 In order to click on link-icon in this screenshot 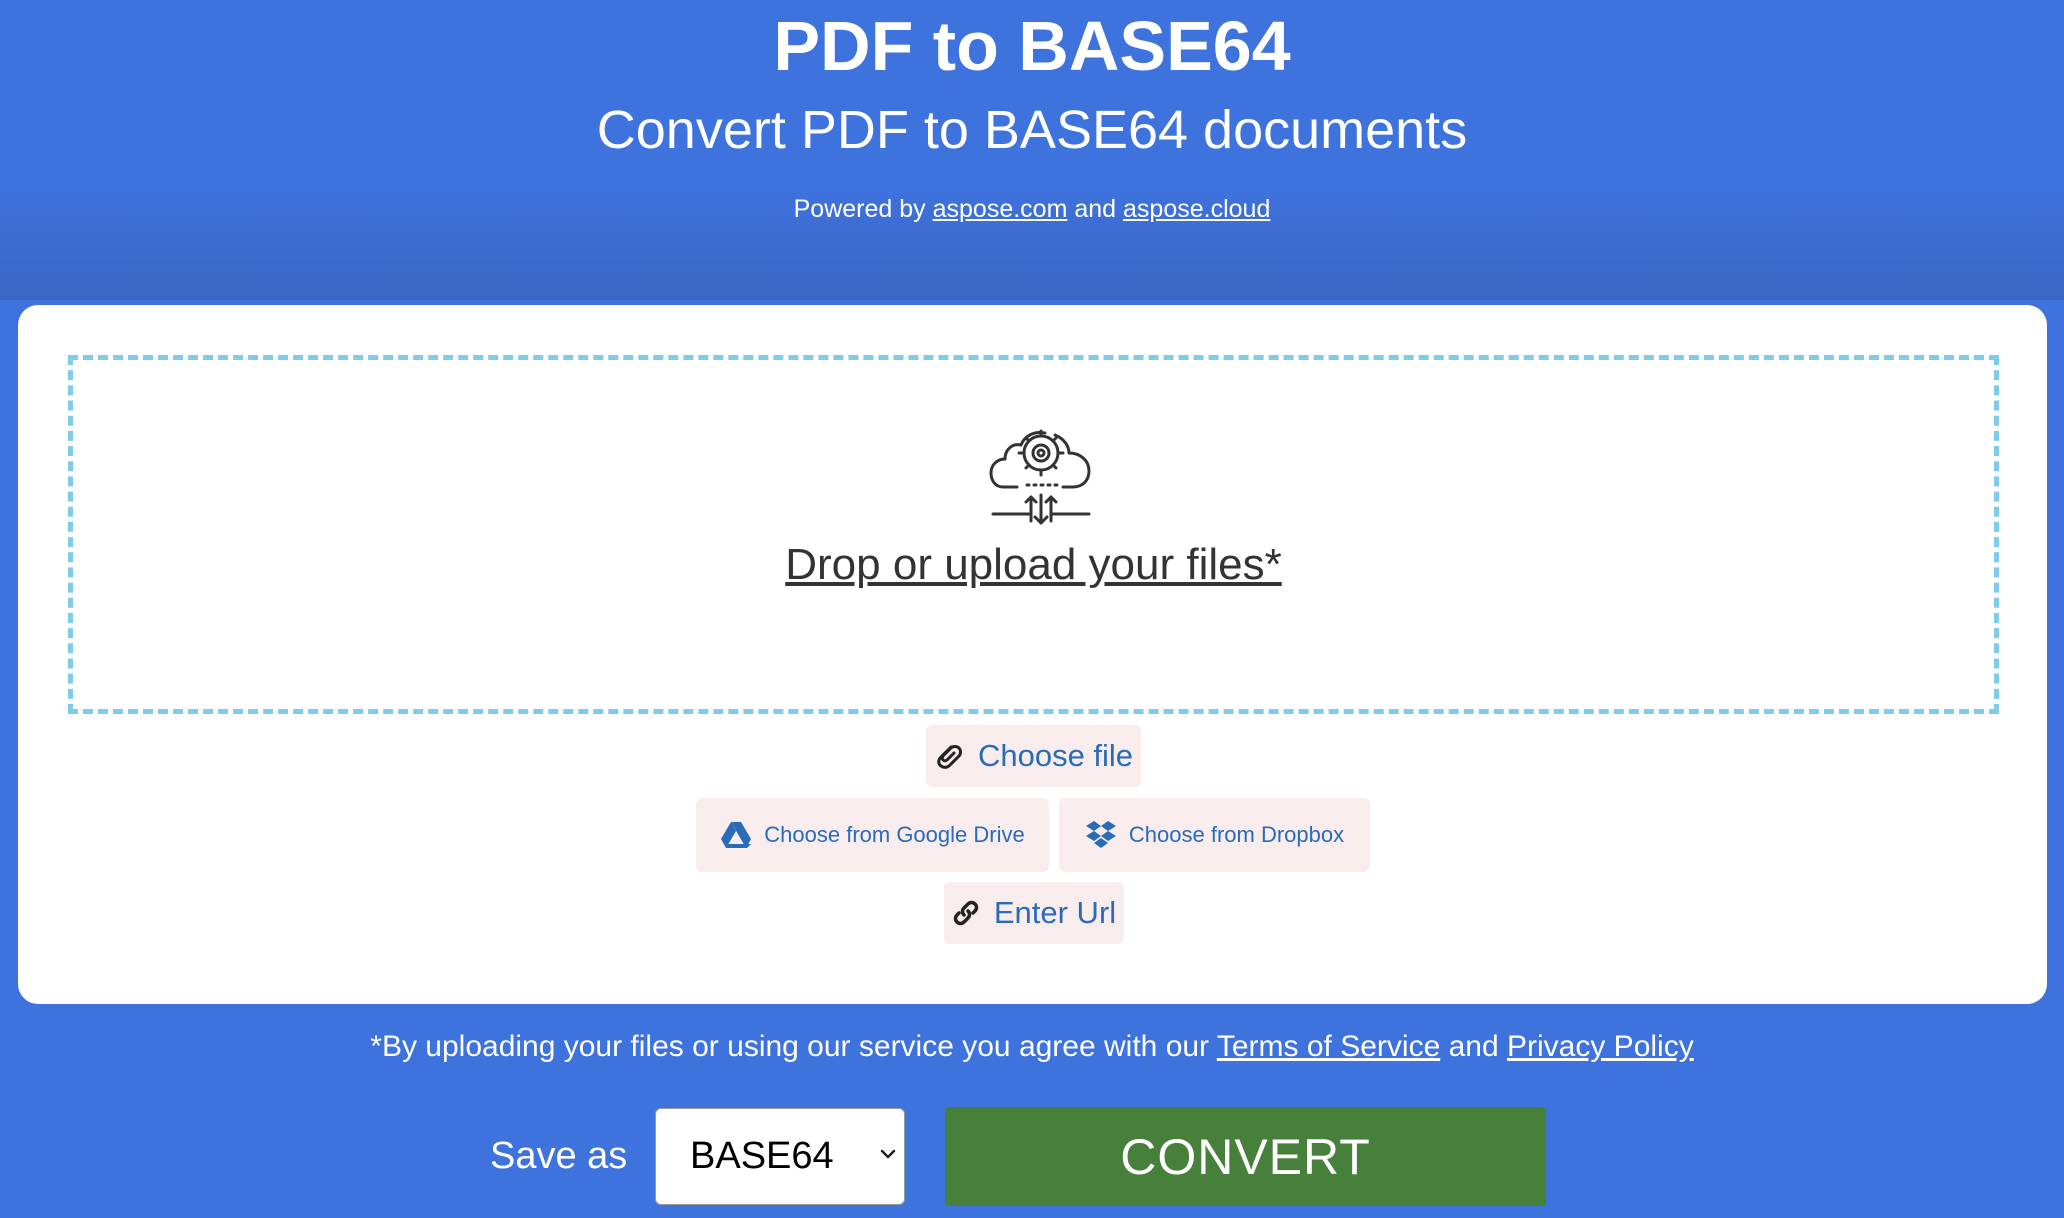, I will do `click(966, 913)`.